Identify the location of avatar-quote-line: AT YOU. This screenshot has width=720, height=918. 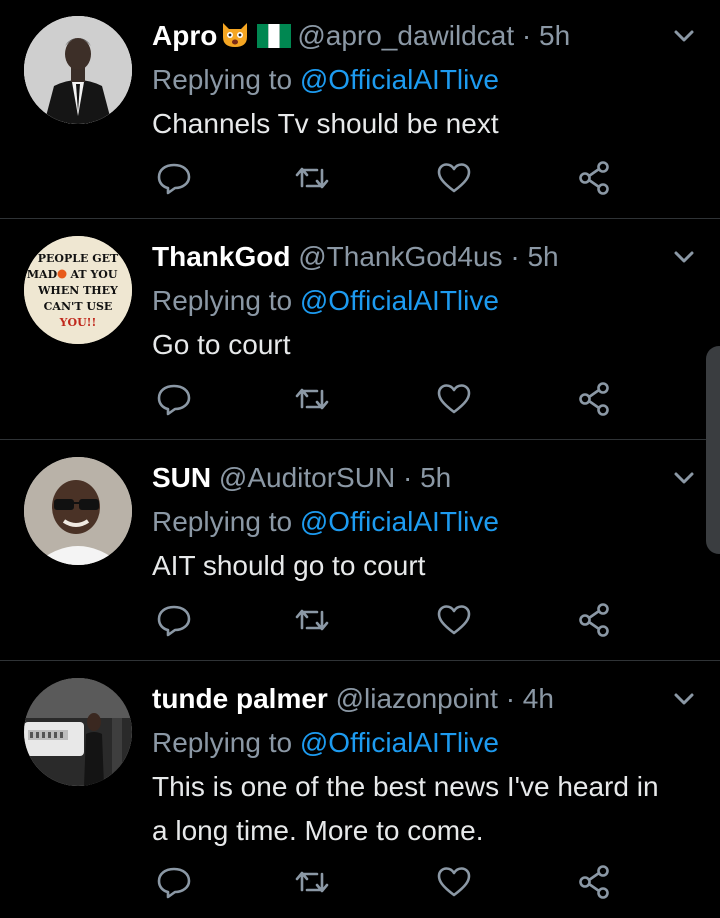
(94, 274).